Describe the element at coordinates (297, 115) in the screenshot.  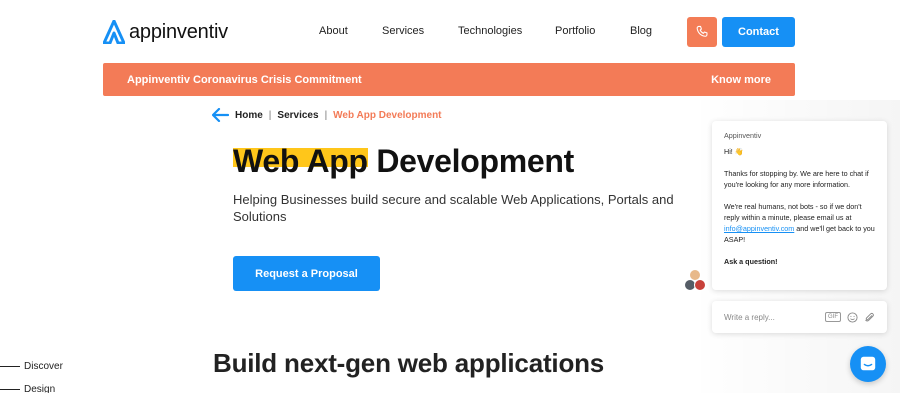
I see `breadcrumb-services: Services` at that location.